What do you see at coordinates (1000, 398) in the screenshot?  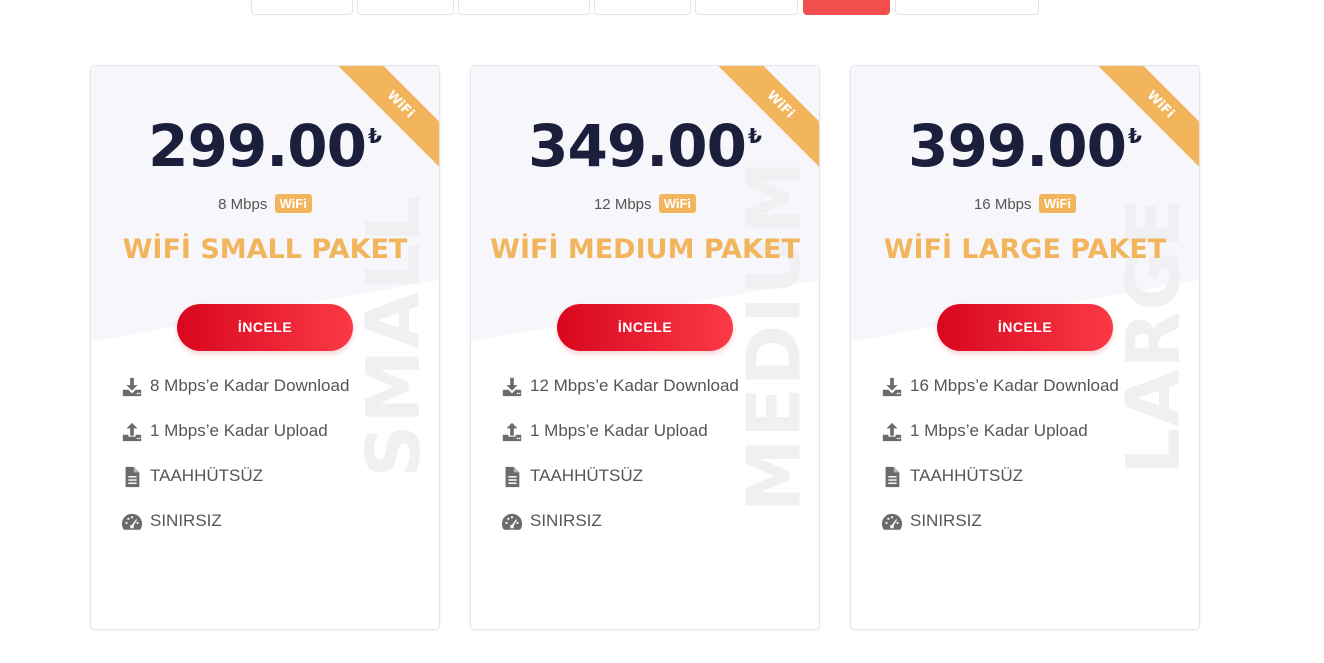 I see `feature-download: 16 Mbps’e Kadar Download` at bounding box center [1000, 398].